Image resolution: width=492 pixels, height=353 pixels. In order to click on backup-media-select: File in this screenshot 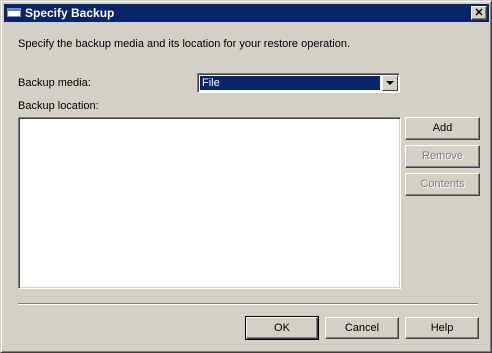, I will do `click(298, 83)`.